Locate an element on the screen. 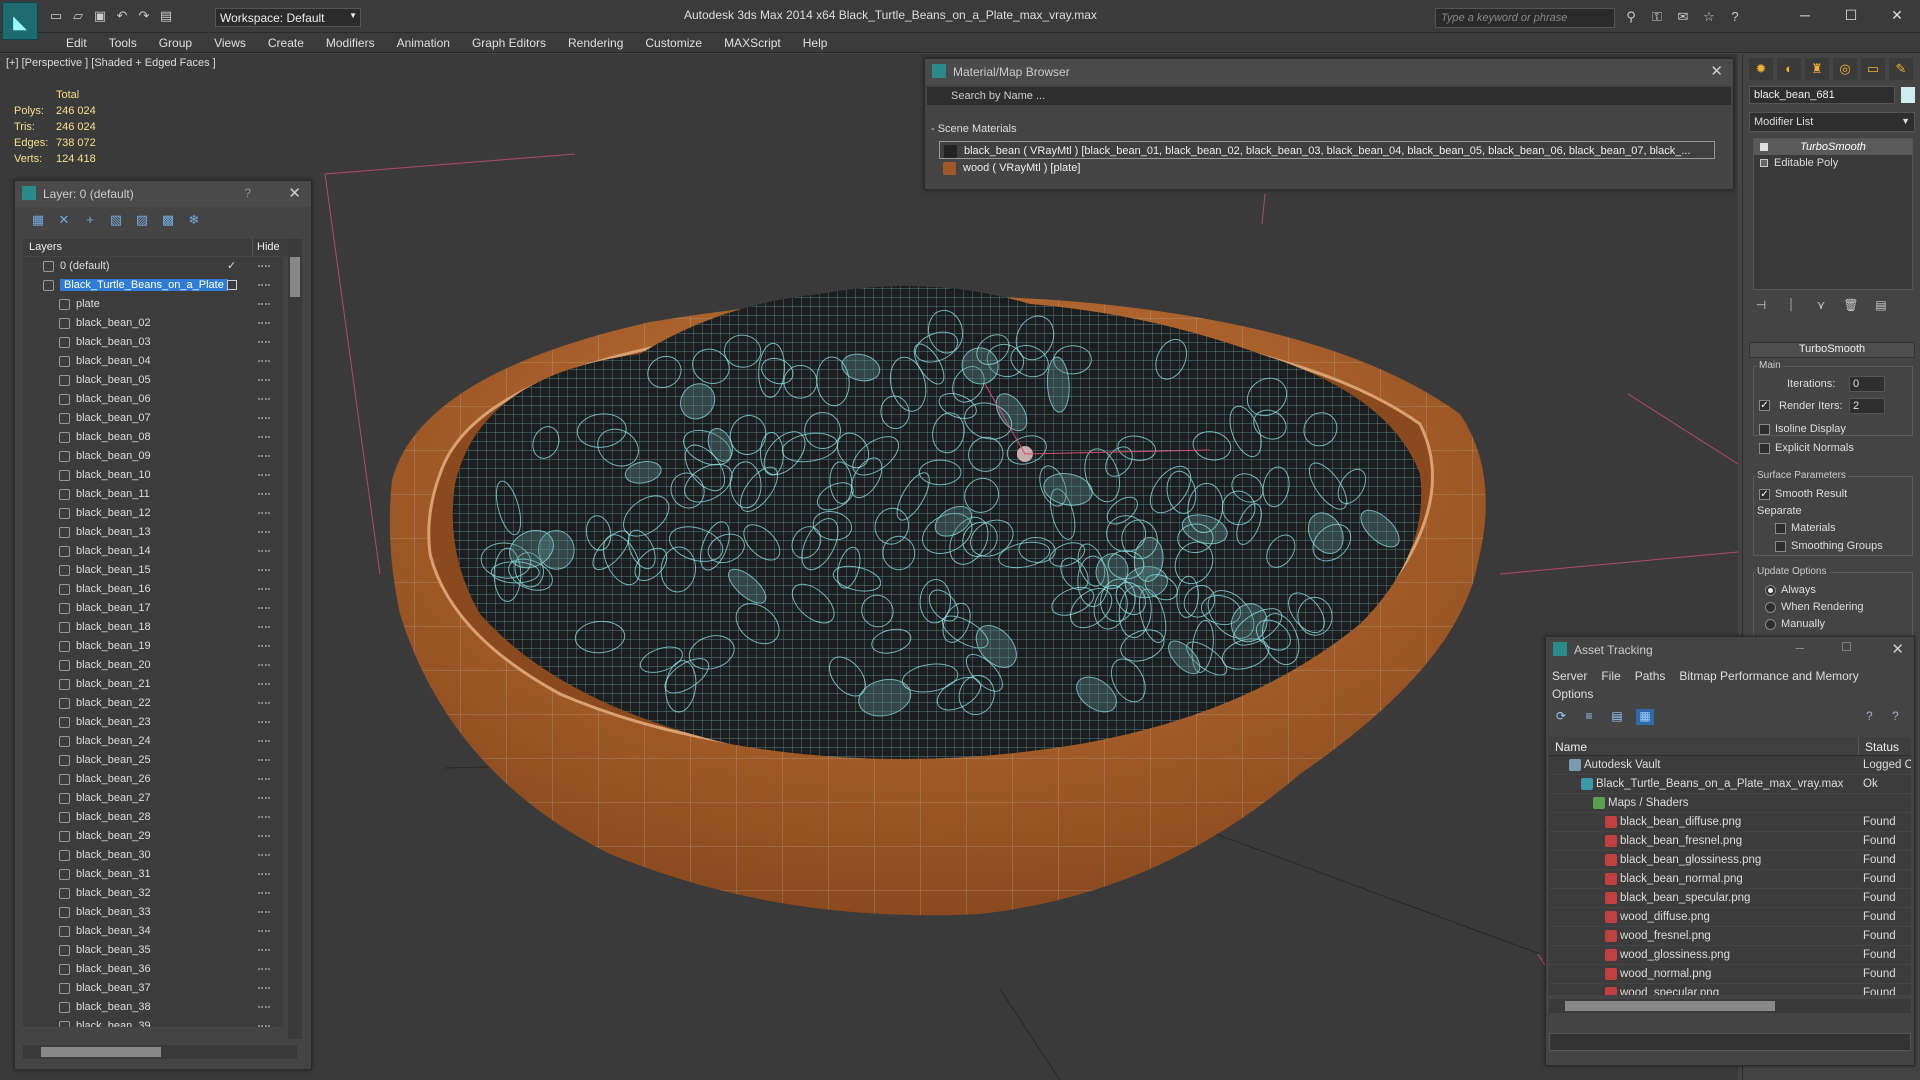 This screenshot has width=1920, height=1080. asset-row: wood_glossiness.png Found is located at coordinates (1730, 955).